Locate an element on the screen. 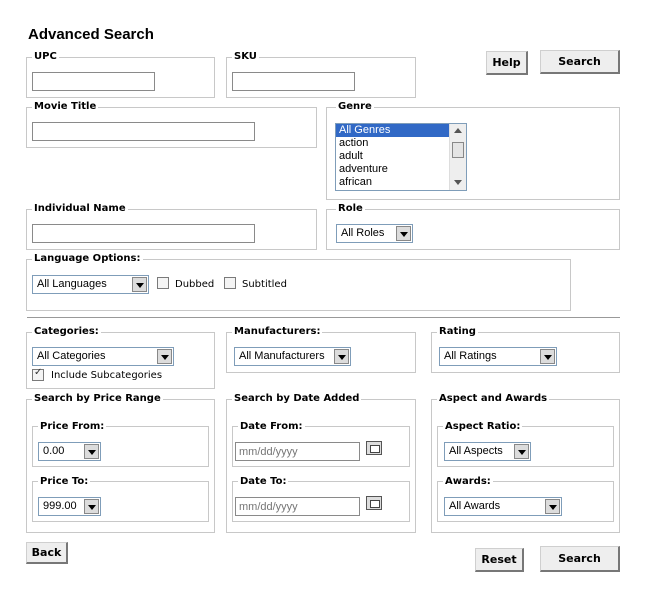  reset-button: Reset is located at coordinates (499, 560).